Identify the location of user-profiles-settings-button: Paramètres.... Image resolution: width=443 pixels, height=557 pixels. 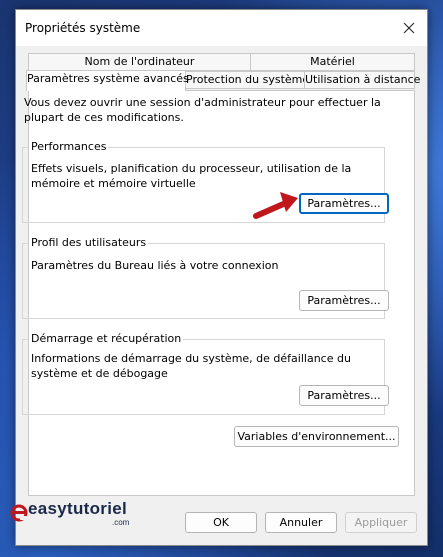
(344, 300).